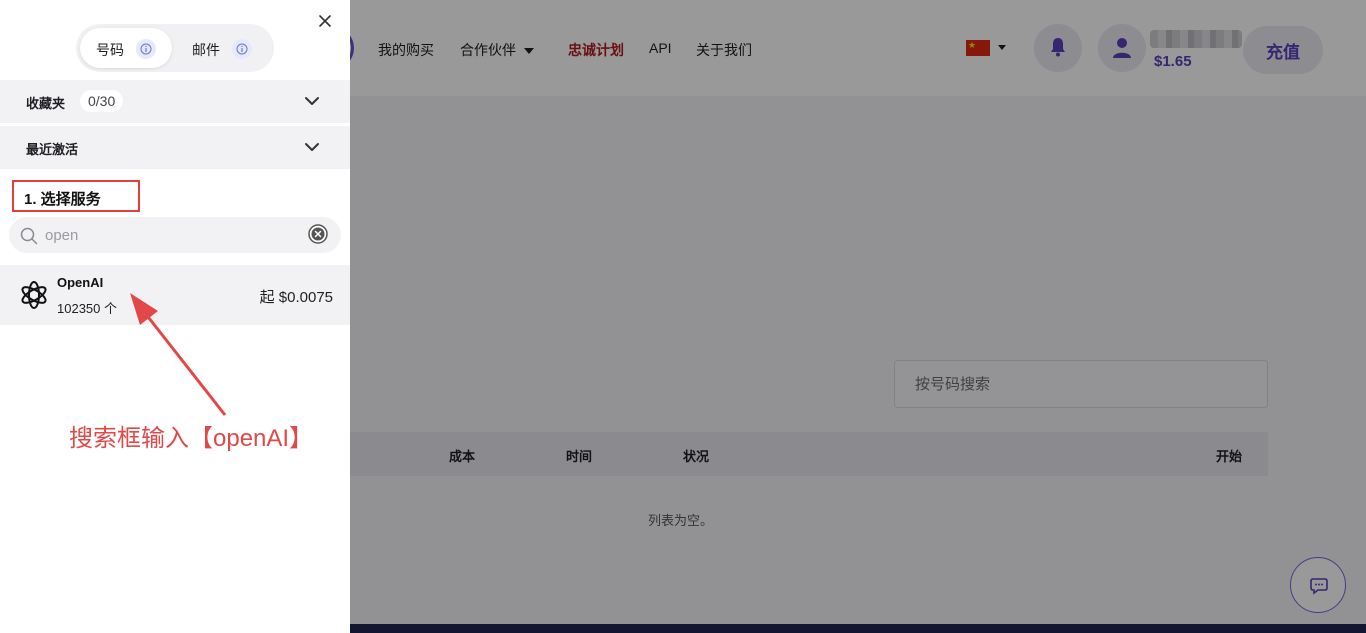 This screenshot has height=633, width=1366. What do you see at coordinates (126, 48) in the screenshot?
I see `tab-numbers: 号码` at bounding box center [126, 48].